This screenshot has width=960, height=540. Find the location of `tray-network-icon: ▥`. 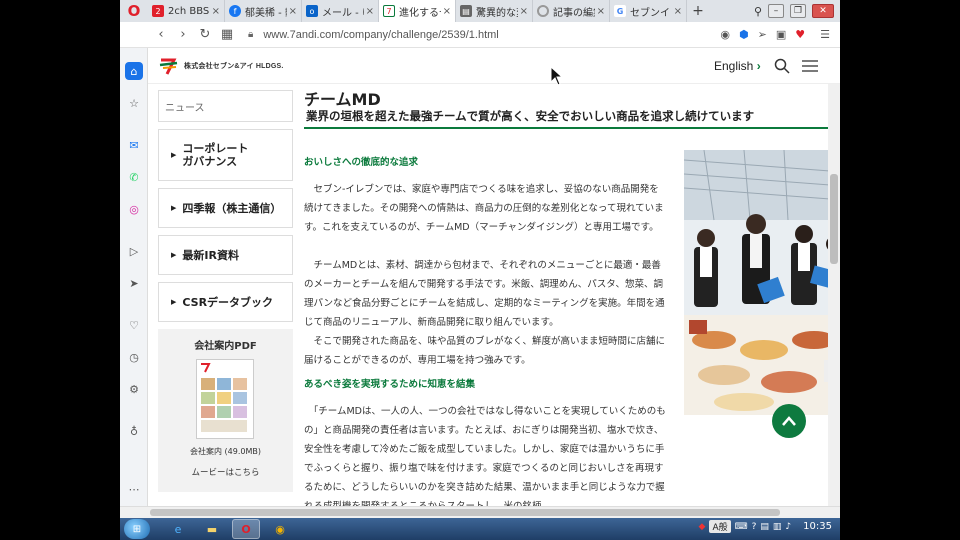

tray-network-icon: ▥ is located at coordinates (777, 527).